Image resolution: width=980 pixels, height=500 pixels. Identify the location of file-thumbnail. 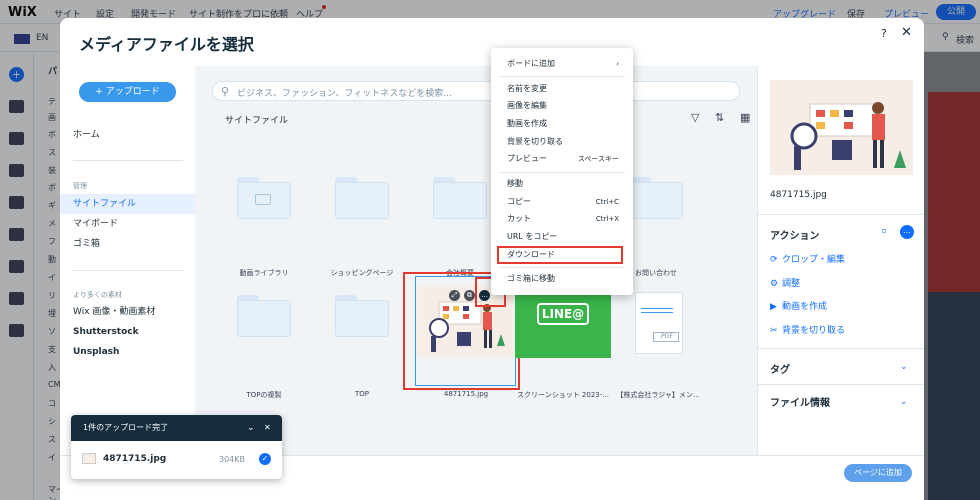
(89, 458).